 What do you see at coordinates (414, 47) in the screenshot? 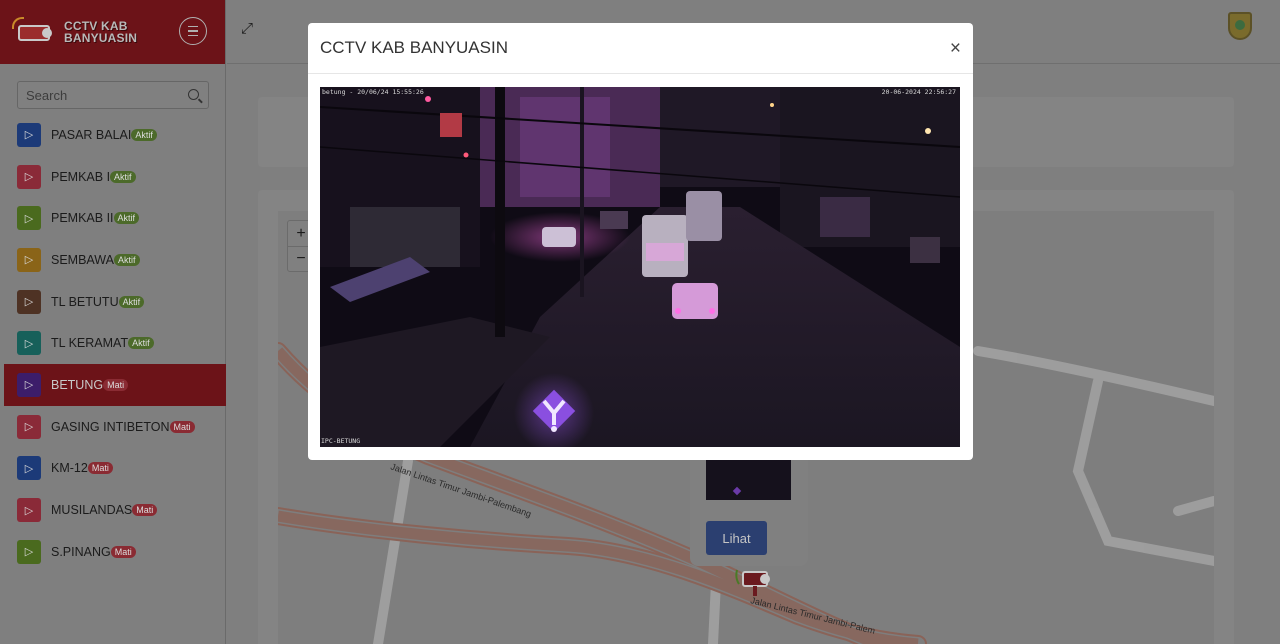
I see `modal-title: CCTV KAB BANYUASIN` at bounding box center [414, 47].